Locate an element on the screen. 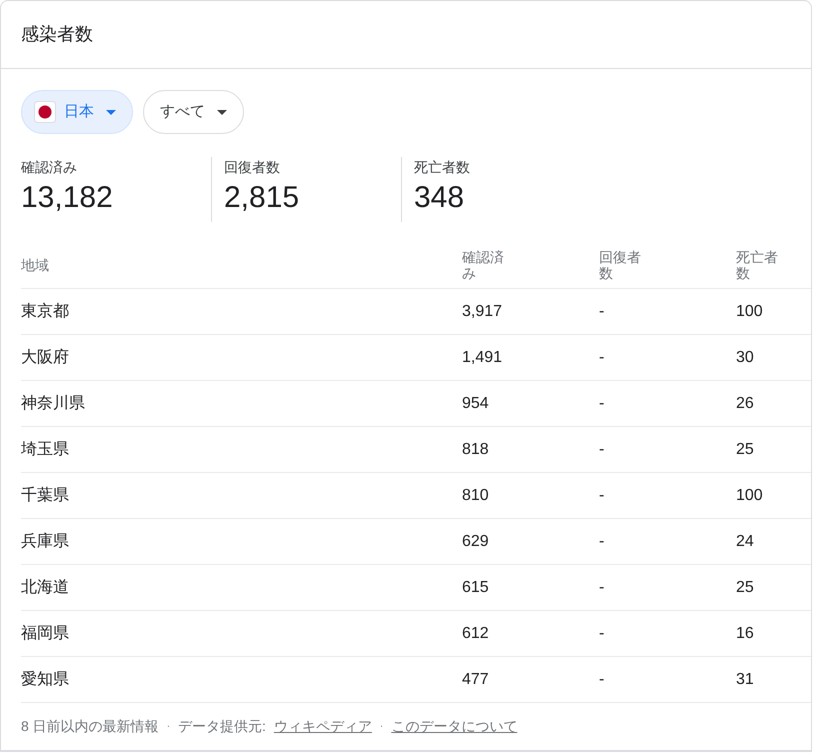  table-cell-text: 兵庫県 is located at coordinates (45, 542).